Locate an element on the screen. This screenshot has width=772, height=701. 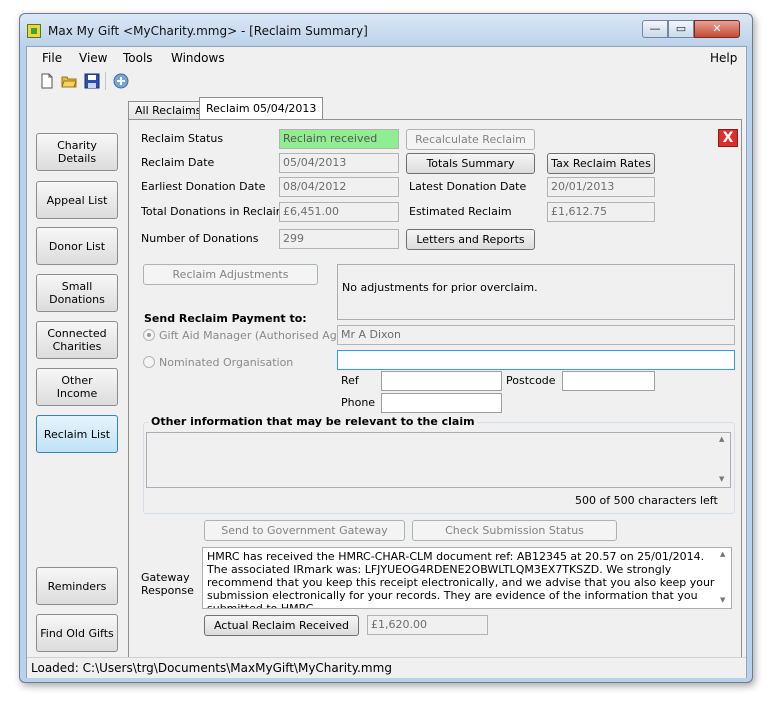
actual-reclaim-value: £1,620.00 is located at coordinates (427, 625).